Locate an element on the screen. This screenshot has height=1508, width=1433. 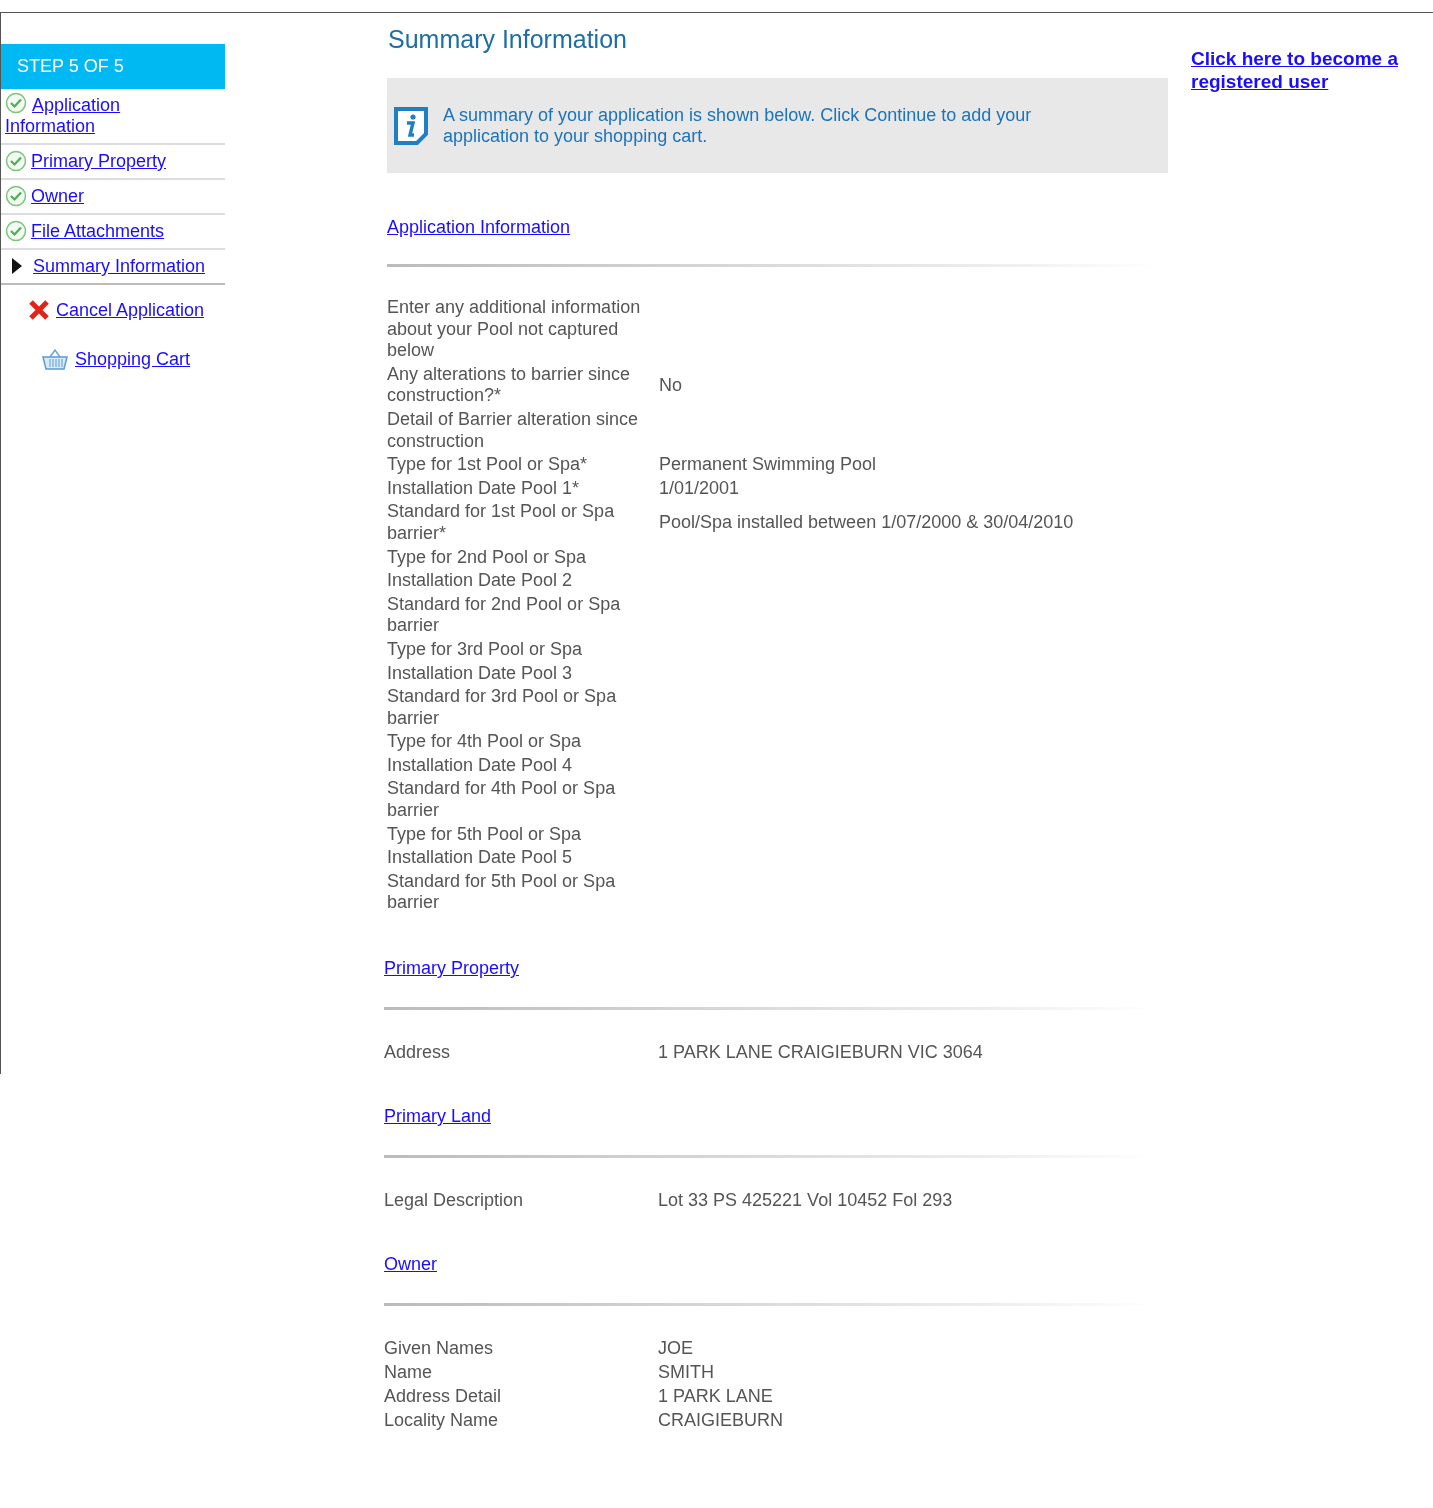
field-label: Installation Date Pool 2 is located at coordinates (480, 581).